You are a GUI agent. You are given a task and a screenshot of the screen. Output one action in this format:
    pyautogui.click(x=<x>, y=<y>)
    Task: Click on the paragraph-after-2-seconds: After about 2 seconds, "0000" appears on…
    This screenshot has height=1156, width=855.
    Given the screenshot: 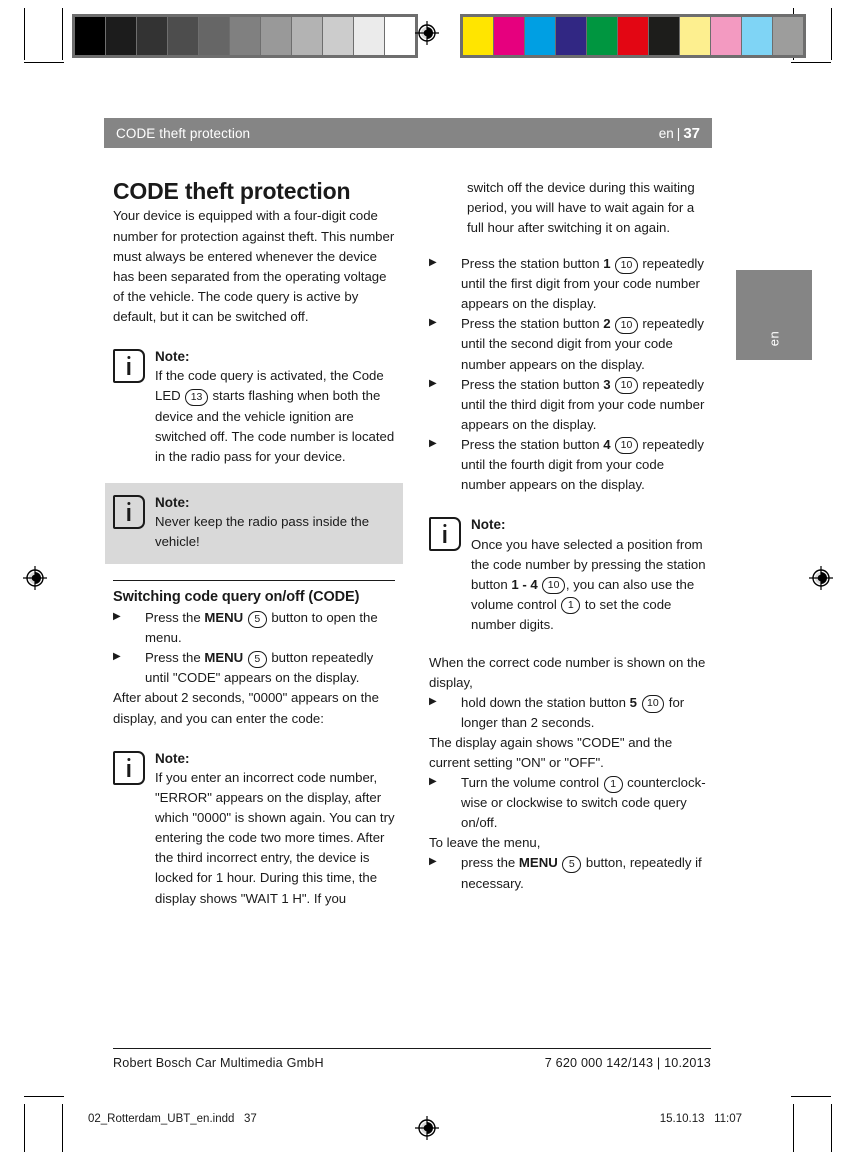 What is the action you would take?
    pyautogui.click(x=246, y=708)
    